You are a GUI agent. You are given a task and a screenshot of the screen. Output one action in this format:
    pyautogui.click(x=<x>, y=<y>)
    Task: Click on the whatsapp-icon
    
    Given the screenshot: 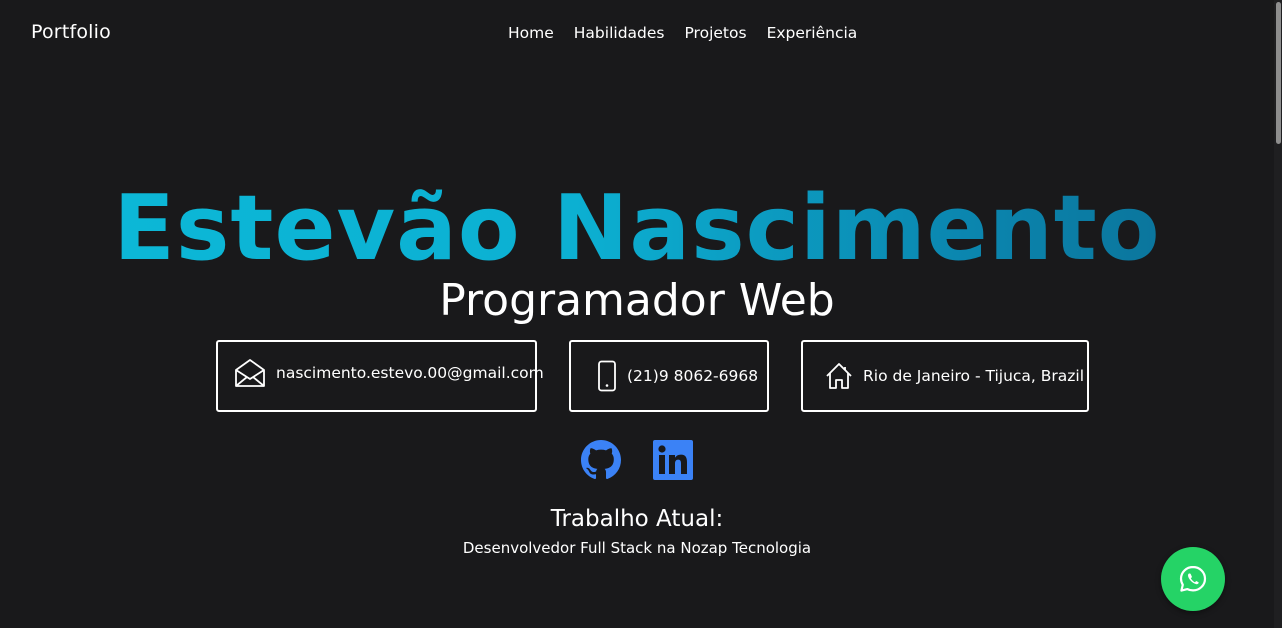 What is the action you would take?
    pyautogui.click(x=1193, y=578)
    